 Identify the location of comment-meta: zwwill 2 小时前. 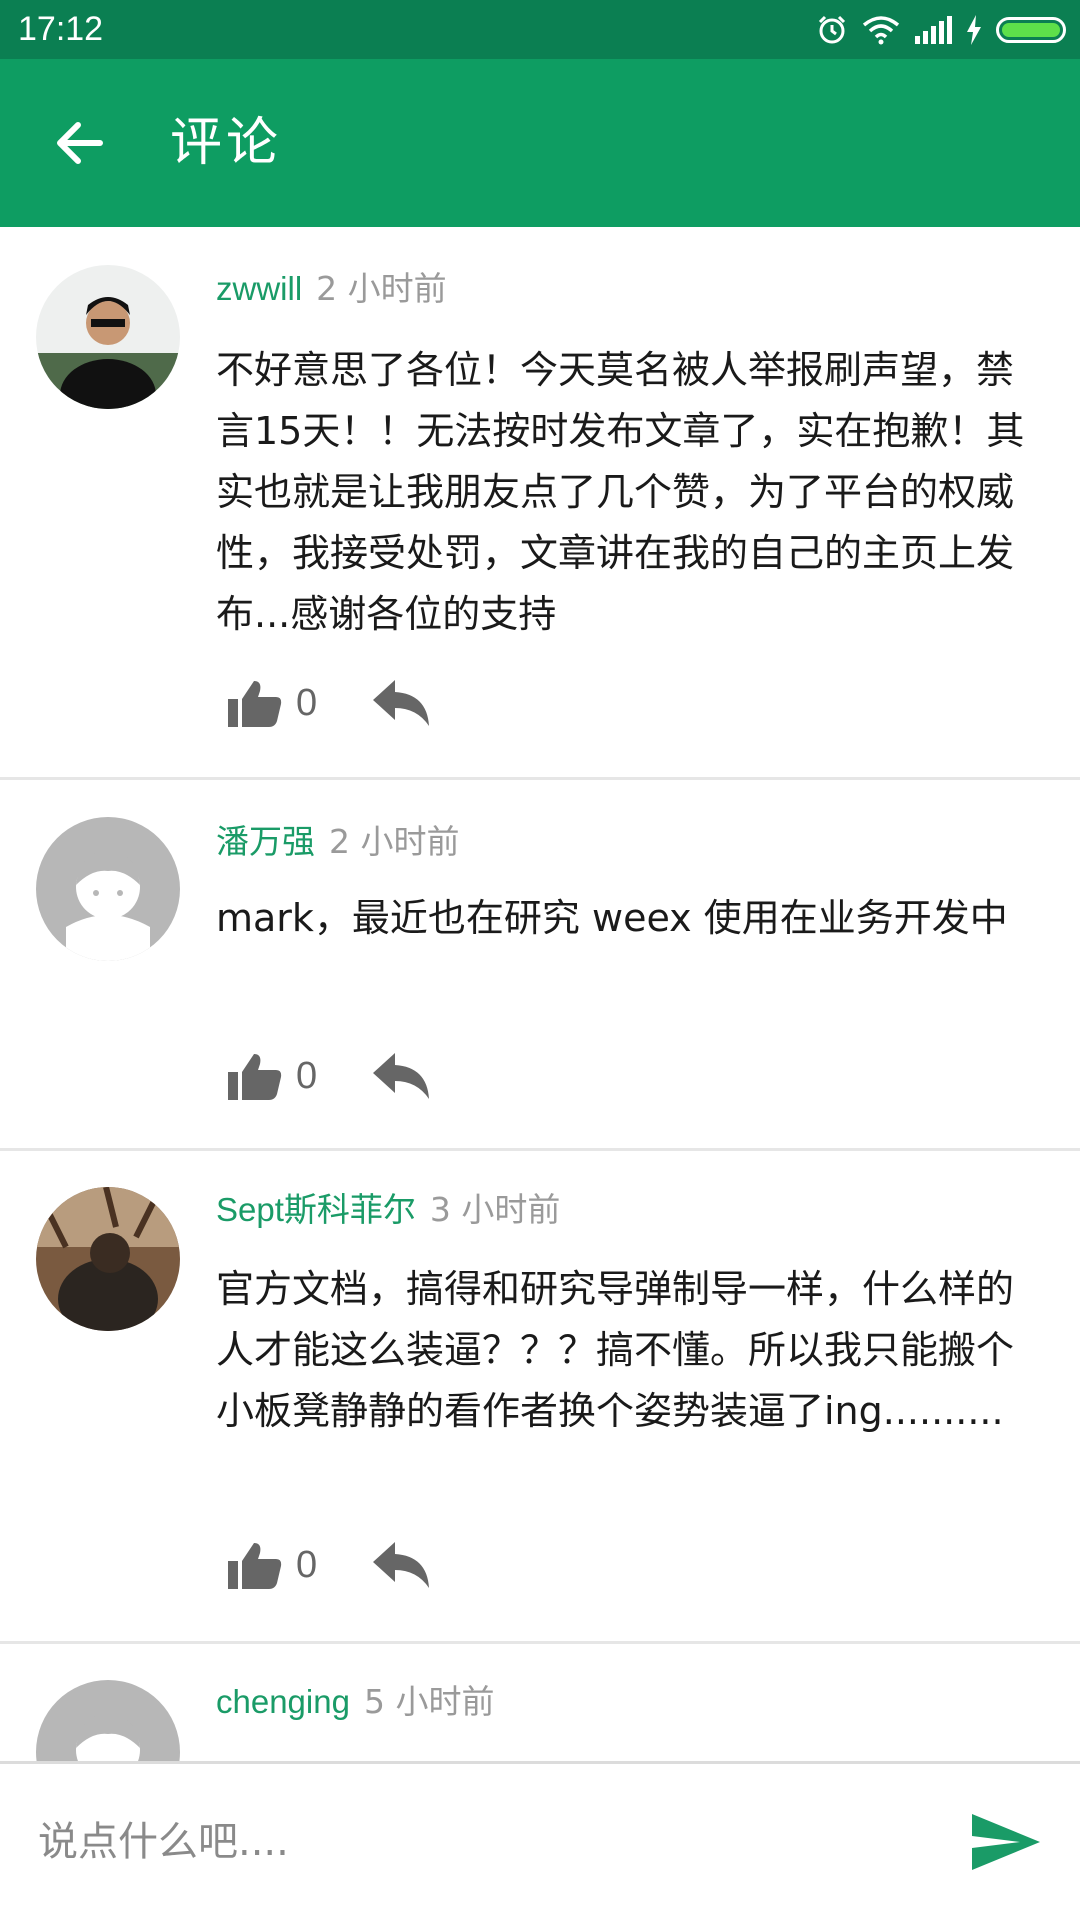
(331, 289).